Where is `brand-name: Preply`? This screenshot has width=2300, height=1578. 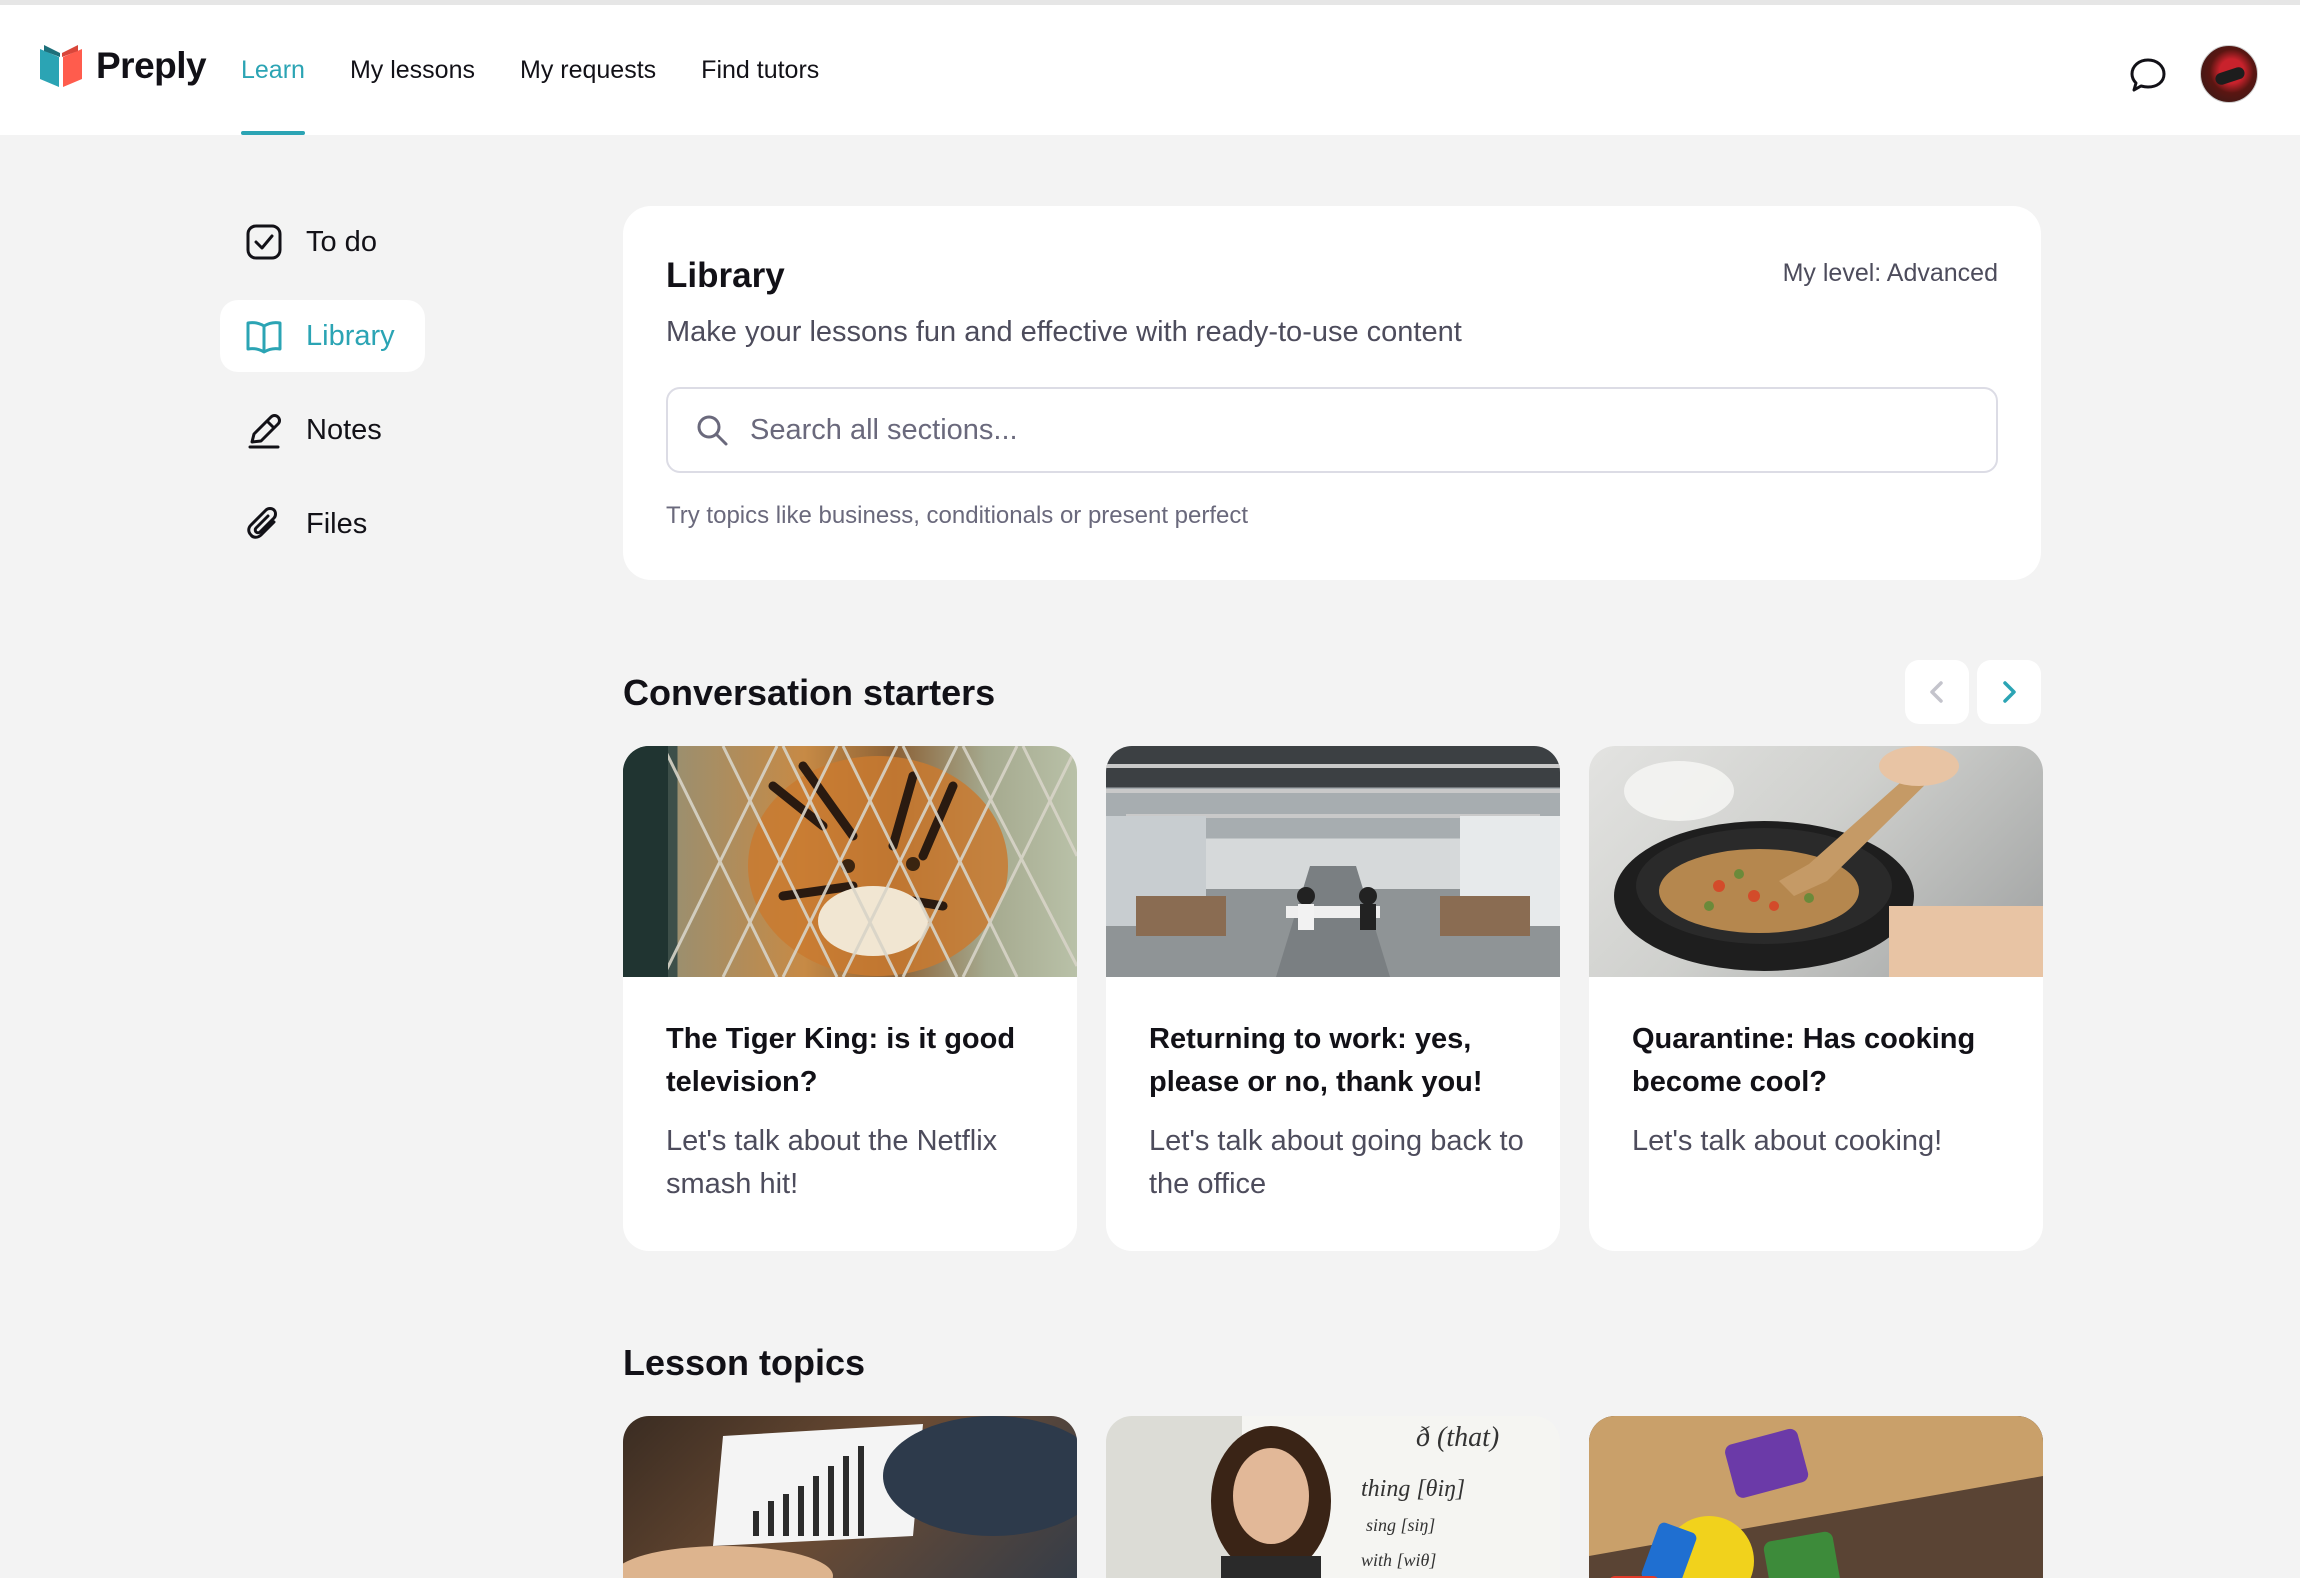
brand-name: Preply is located at coordinates (151, 65).